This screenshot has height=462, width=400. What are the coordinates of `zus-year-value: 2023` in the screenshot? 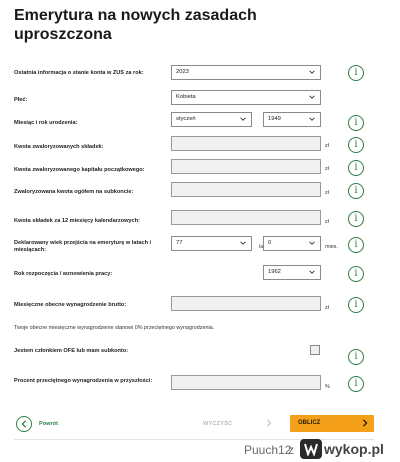 It's located at (182, 72).